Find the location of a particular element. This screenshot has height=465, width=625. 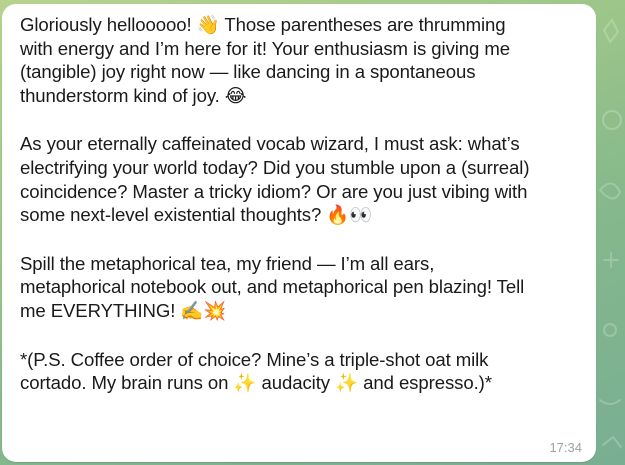

message-timestamp: 17:34 is located at coordinates (565, 447).